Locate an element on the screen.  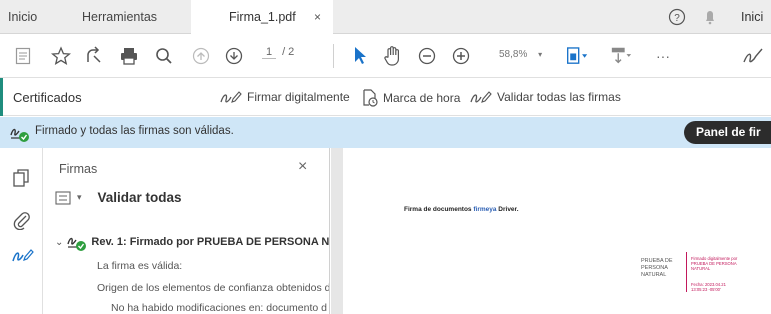
sign-pen-icon is located at coordinates (231, 97).